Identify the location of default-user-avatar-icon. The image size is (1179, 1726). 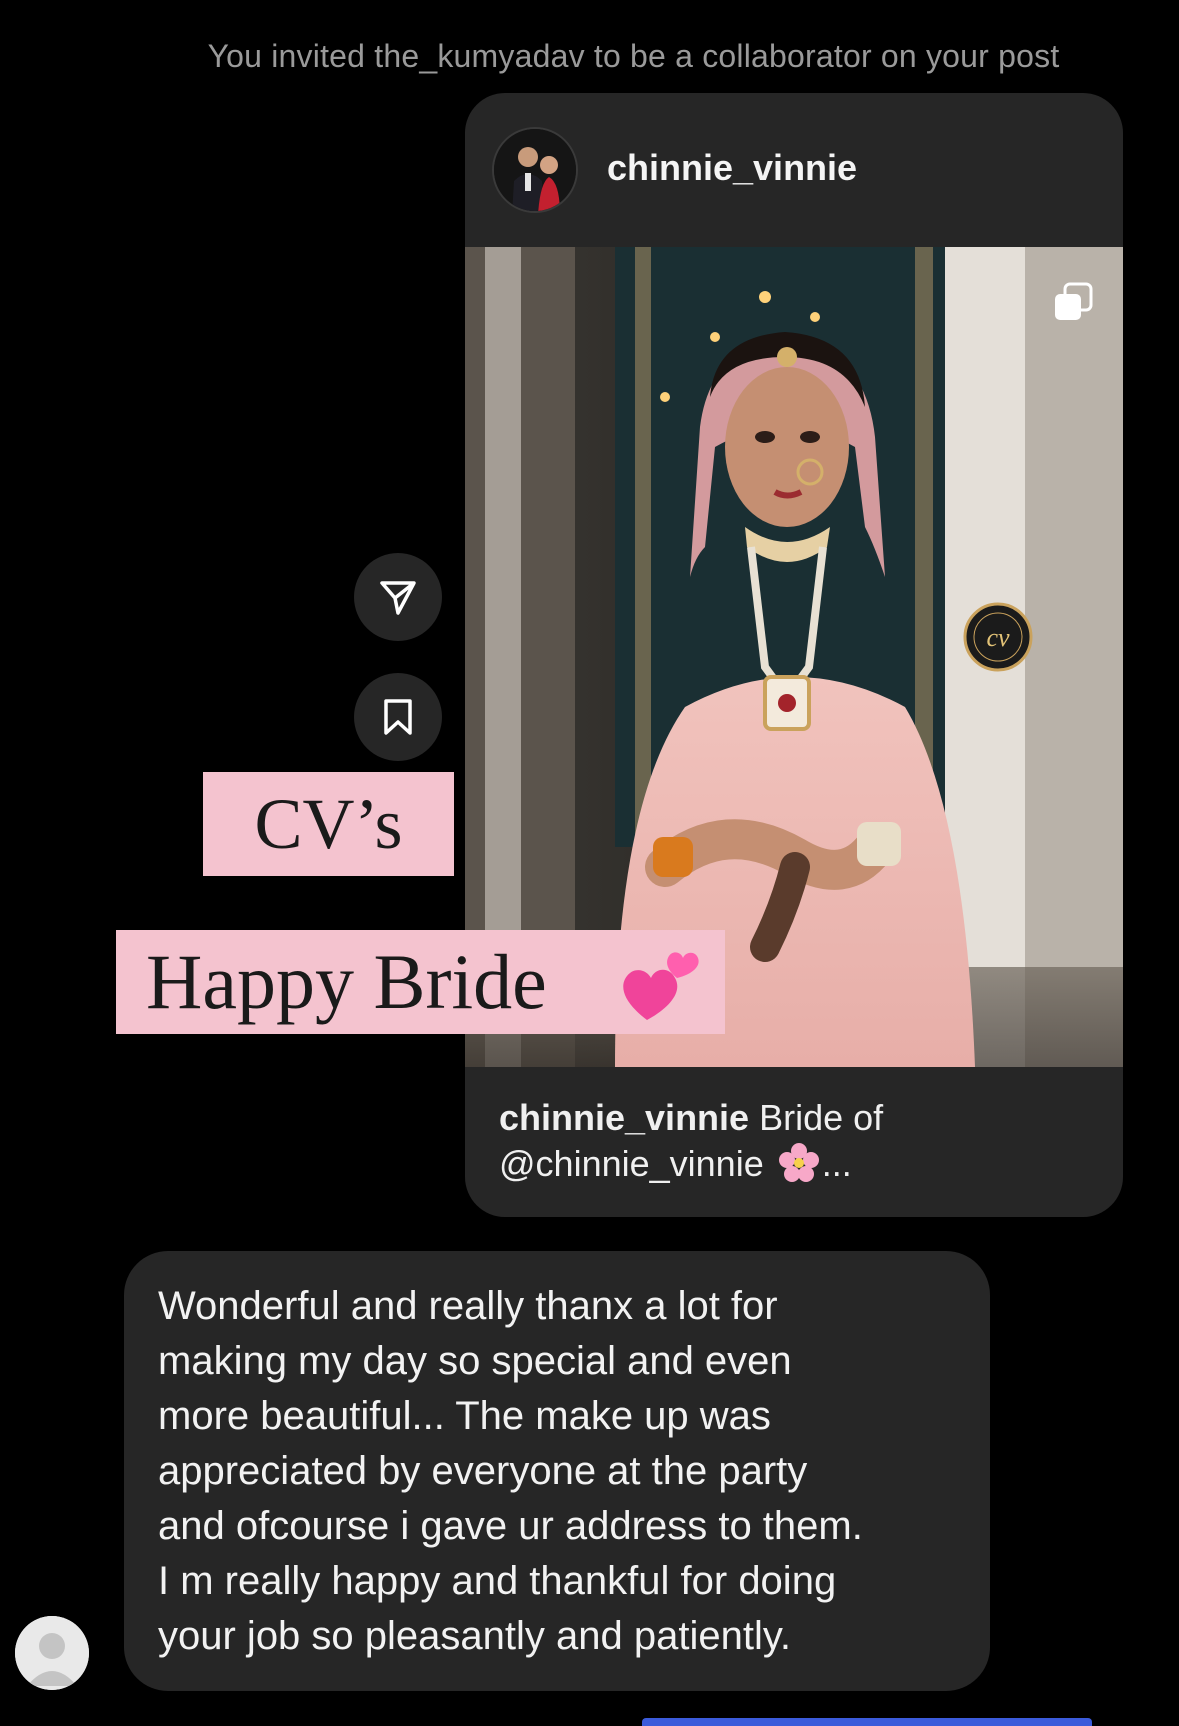
(52, 1653).